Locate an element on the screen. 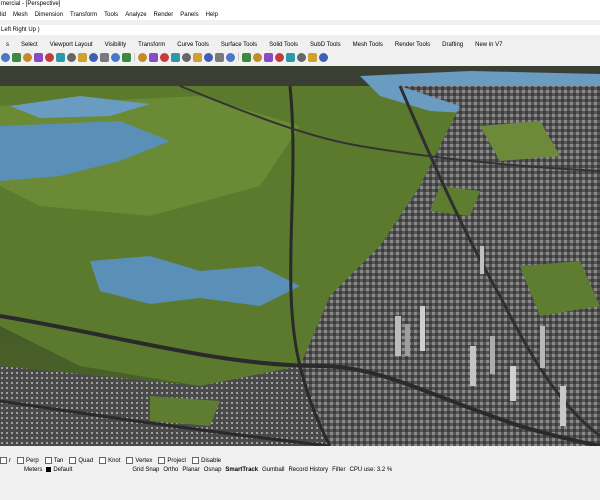 The image size is (600, 500). osnap-item: Vertex is located at coordinates (139, 460).